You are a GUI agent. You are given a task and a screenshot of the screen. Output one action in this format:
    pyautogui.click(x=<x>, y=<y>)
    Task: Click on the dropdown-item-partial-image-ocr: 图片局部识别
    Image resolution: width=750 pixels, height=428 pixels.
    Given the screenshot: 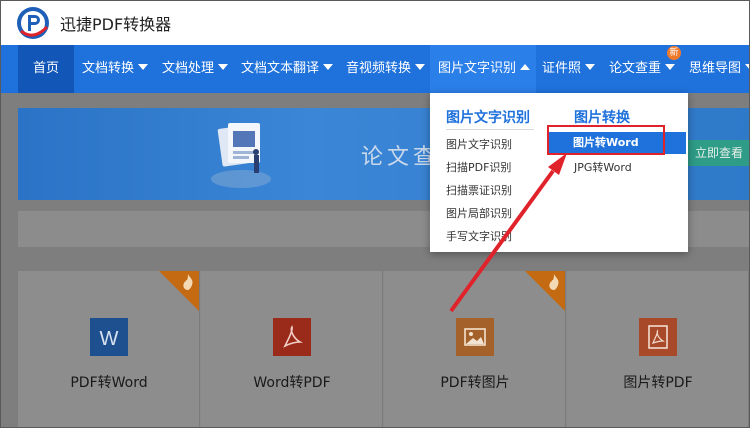 What is the action you would take?
    pyautogui.click(x=479, y=213)
    